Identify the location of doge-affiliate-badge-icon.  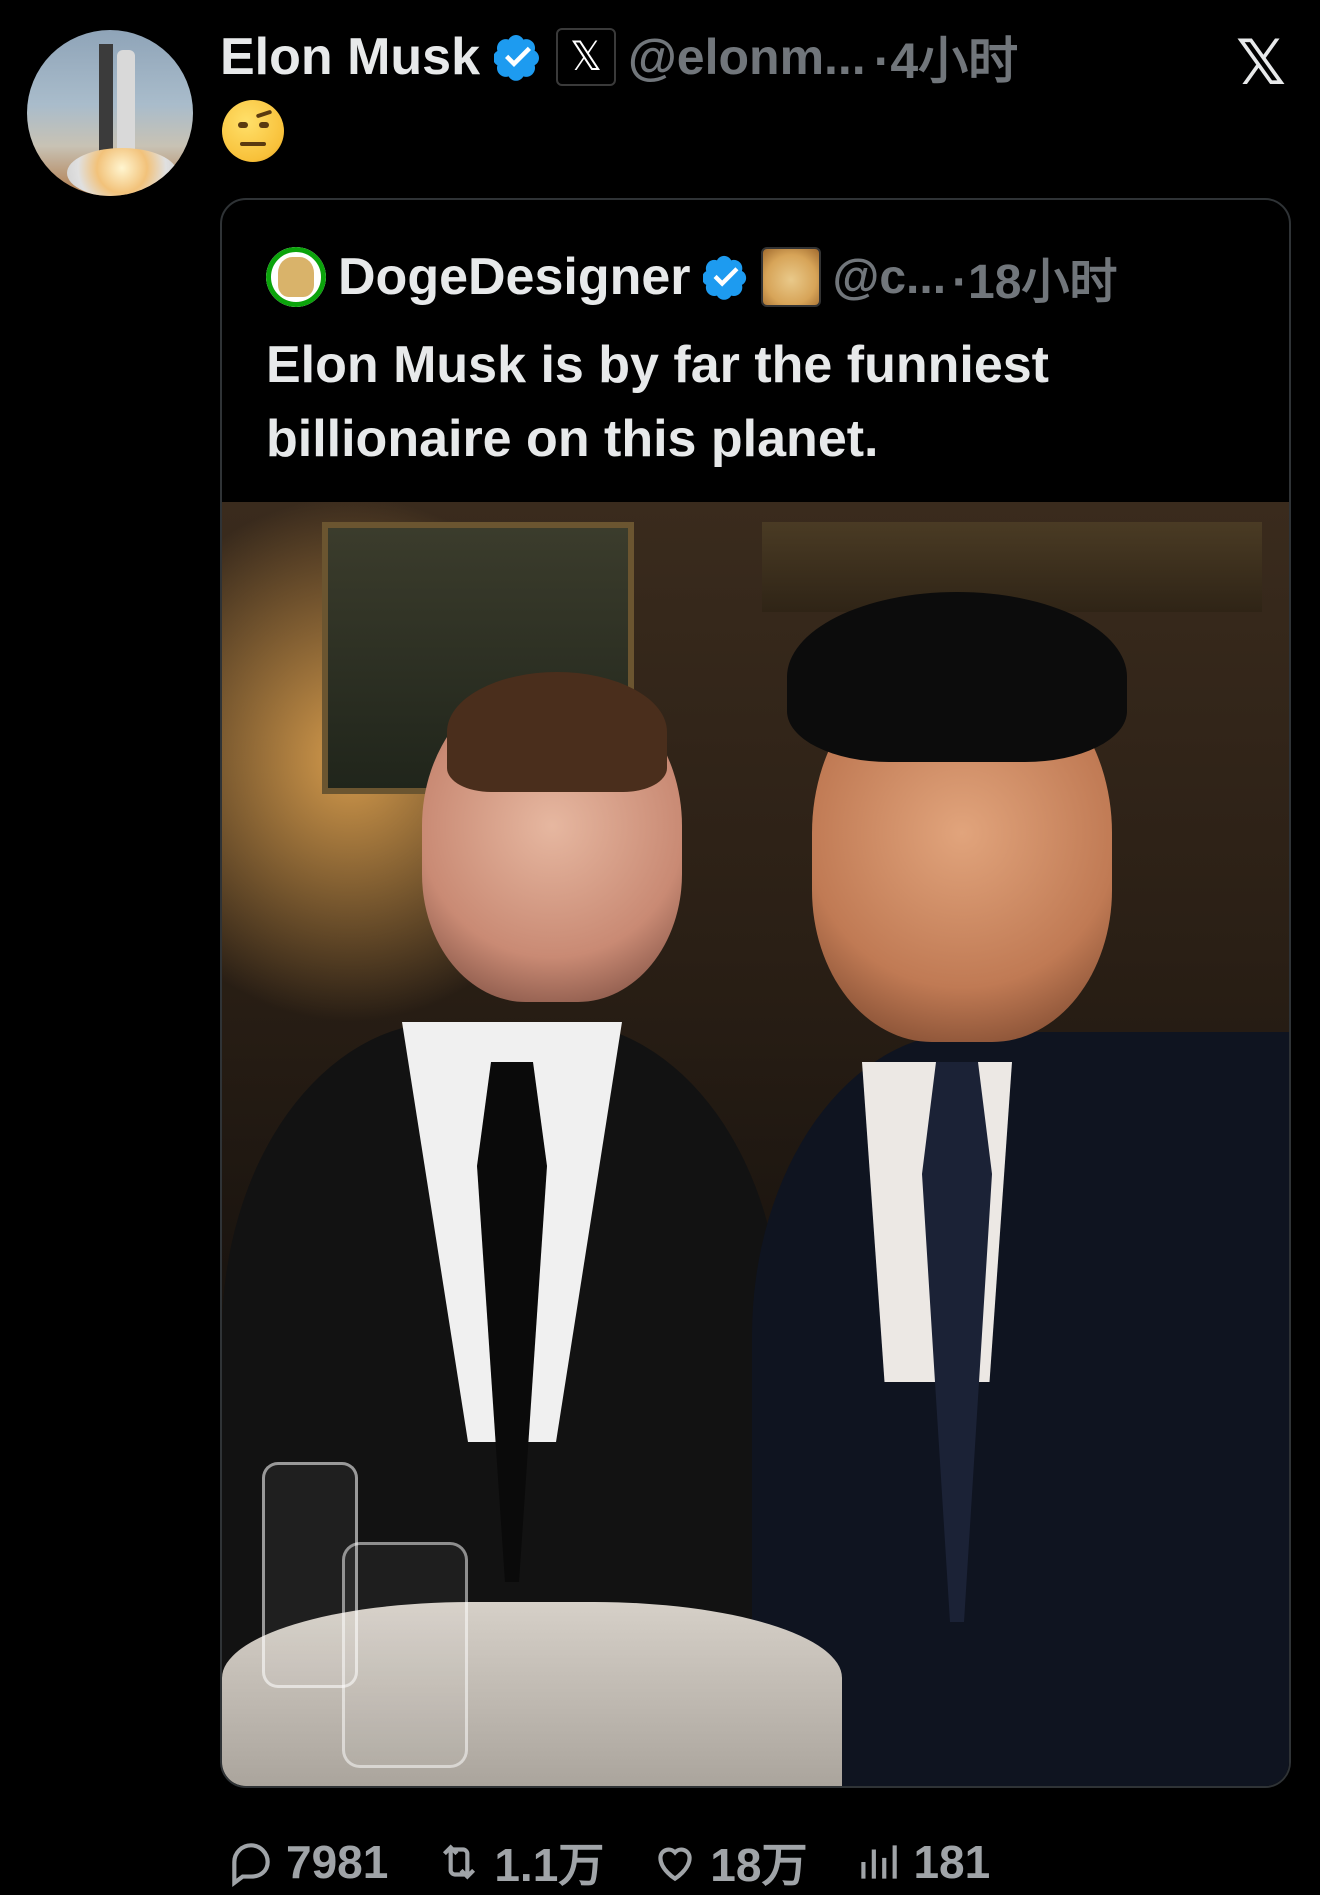
(790, 277).